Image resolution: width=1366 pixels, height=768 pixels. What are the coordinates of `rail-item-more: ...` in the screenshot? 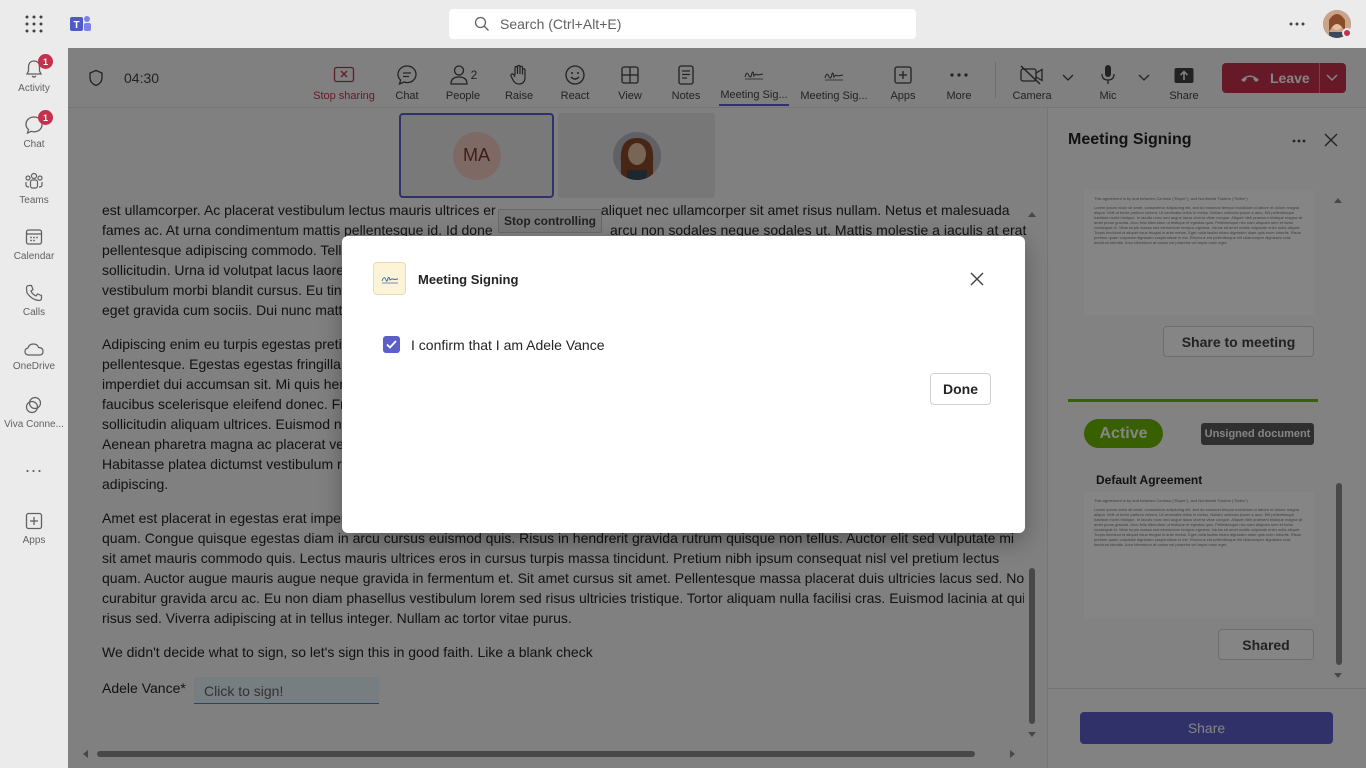 It's located at (34, 466).